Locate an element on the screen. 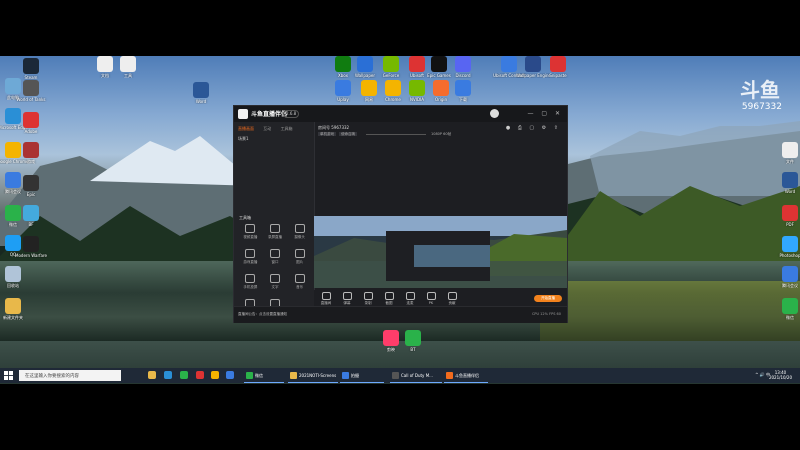 Image resolution: width=800 pixels, height=450 pixels. desktop-icon: 游戏 is located at coordinates (31, 153).